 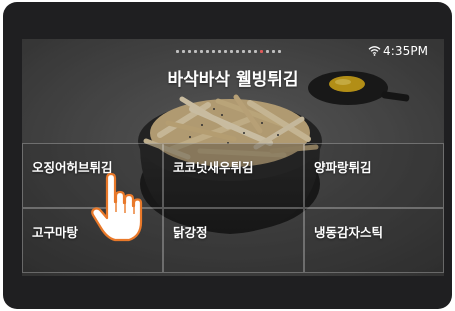 I want to click on menu-item-frozen-potato-stick: 냉동감자스틱, so click(x=374, y=240).